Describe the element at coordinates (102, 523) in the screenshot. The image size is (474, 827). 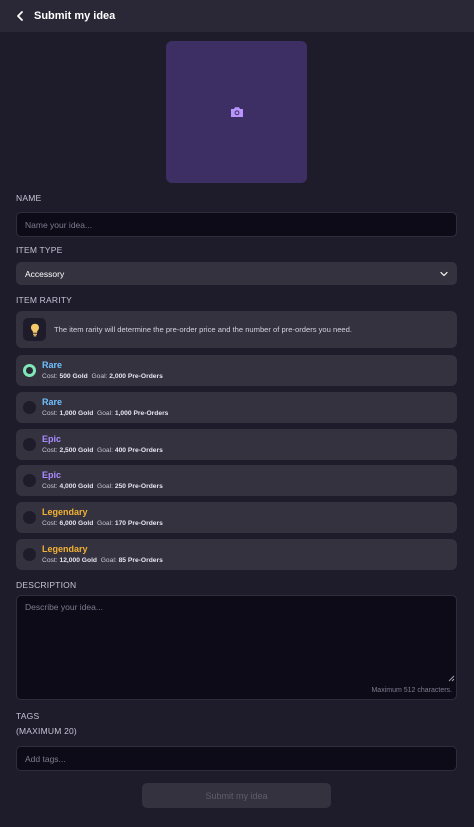
I see `rarity-meta: Cost: 6,000 Gold Goal: 170 Pre-Orders` at that location.